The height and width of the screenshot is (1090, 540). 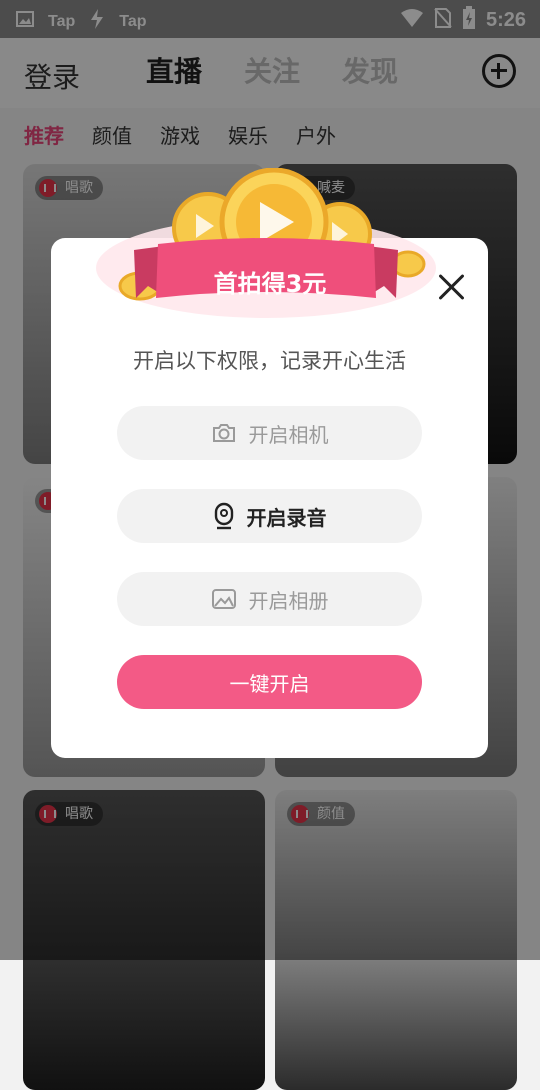 I want to click on permission-label: 开启相册, so click(x=288, y=600).